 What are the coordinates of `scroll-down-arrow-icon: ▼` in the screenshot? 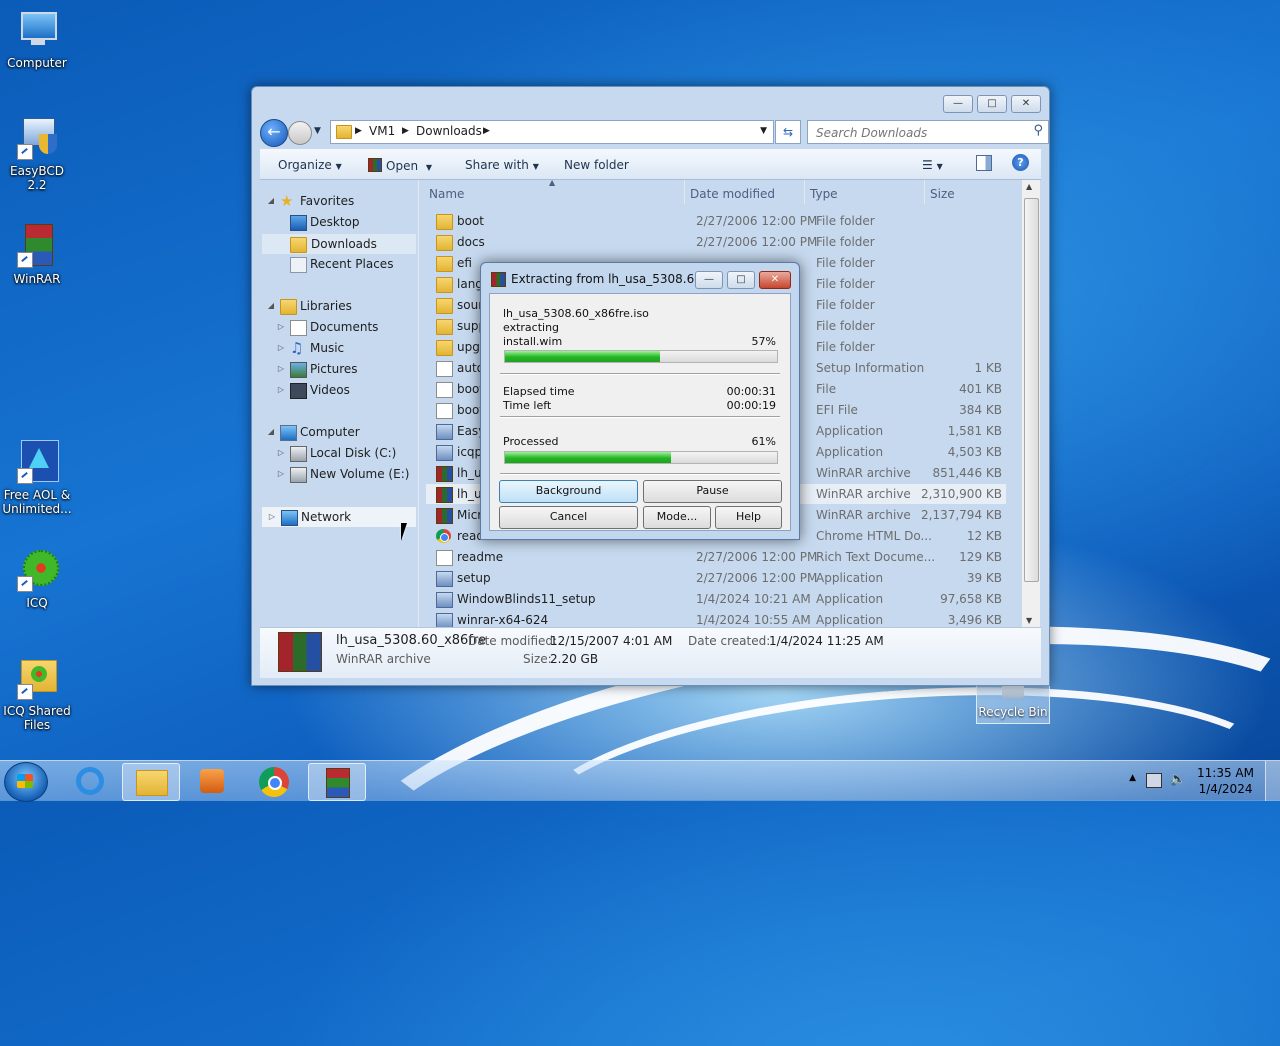 It's located at (1029, 620).